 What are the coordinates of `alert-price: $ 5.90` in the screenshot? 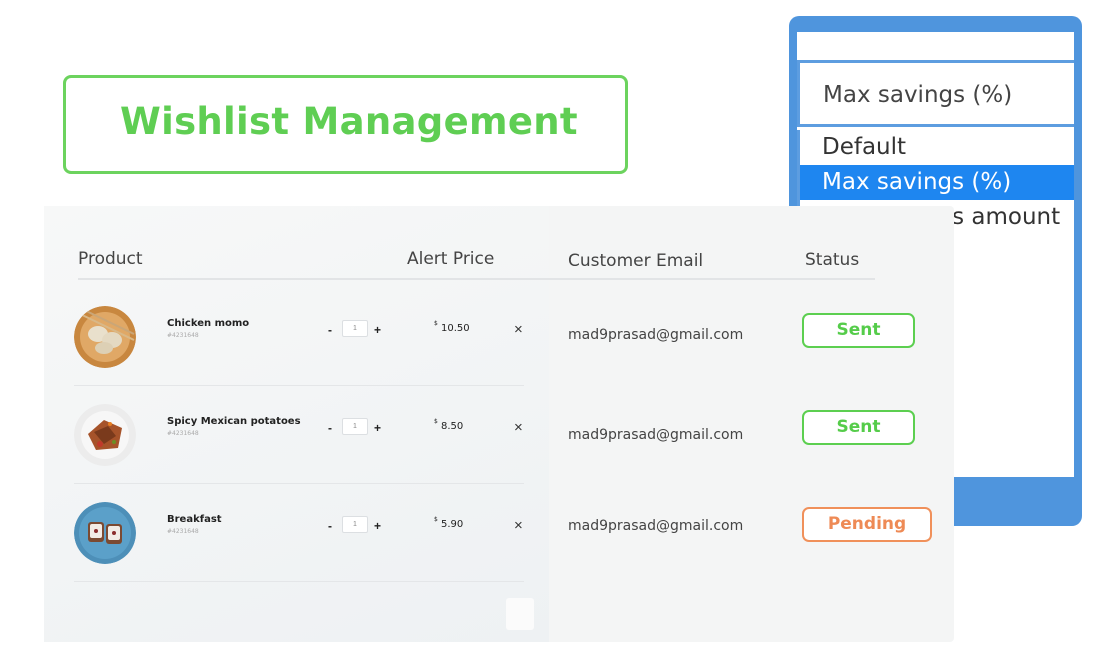 It's located at (449, 523).